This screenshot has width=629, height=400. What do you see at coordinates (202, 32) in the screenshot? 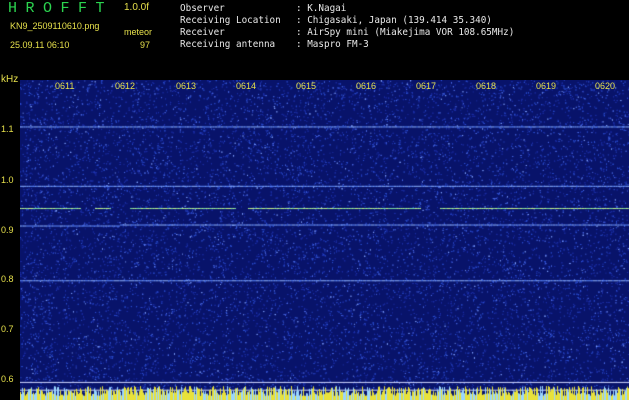
I see `info-key: Receiver` at bounding box center [202, 32].